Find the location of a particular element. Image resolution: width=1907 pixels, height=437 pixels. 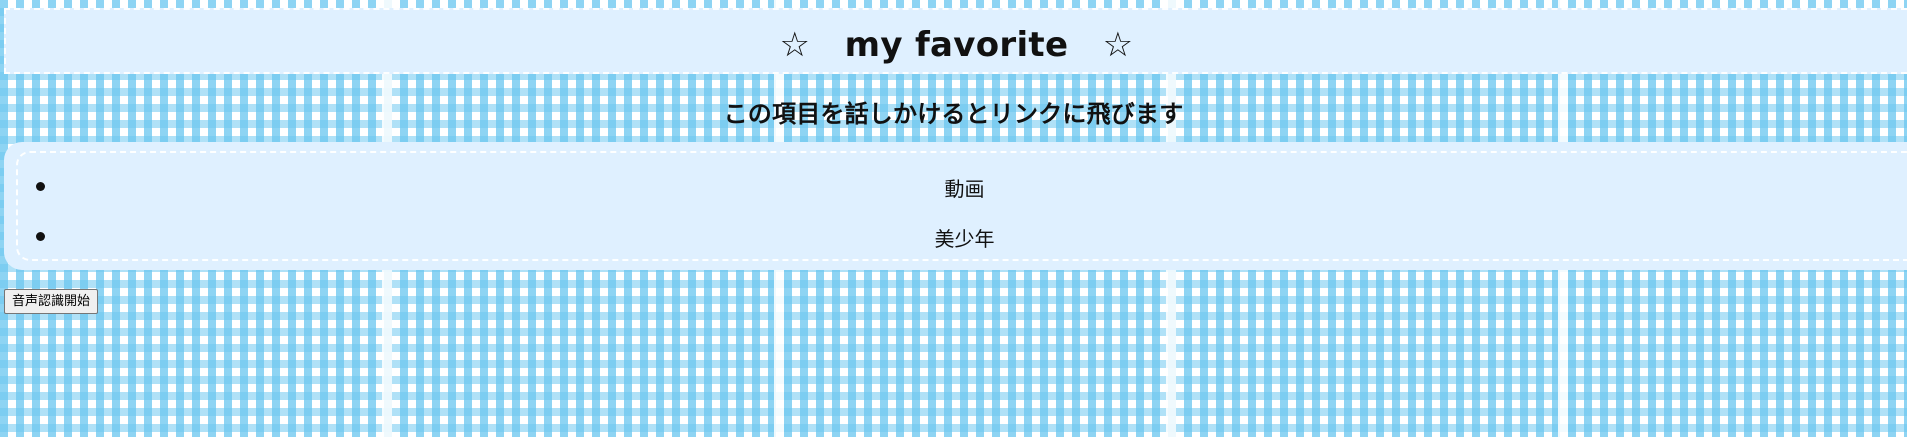

list-item-bishonen: 美少年 is located at coordinates (962, 237).